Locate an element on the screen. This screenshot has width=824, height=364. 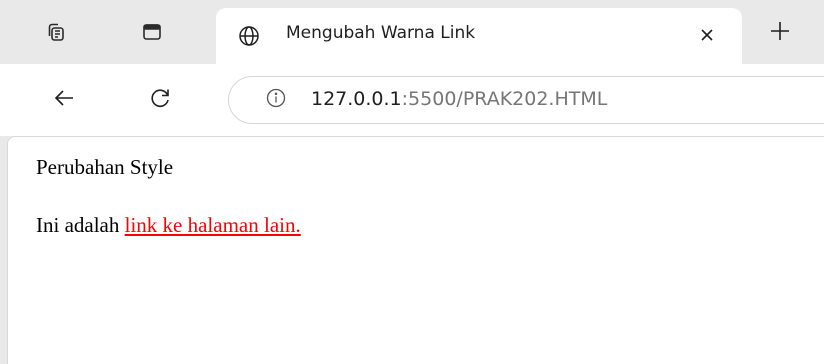
tab-actions-icon is located at coordinates (152, 32).